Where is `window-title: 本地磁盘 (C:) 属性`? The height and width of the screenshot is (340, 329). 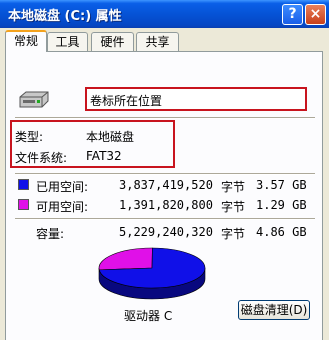 window-title: 本地磁盘 (C:) 属性 is located at coordinates (65, 16).